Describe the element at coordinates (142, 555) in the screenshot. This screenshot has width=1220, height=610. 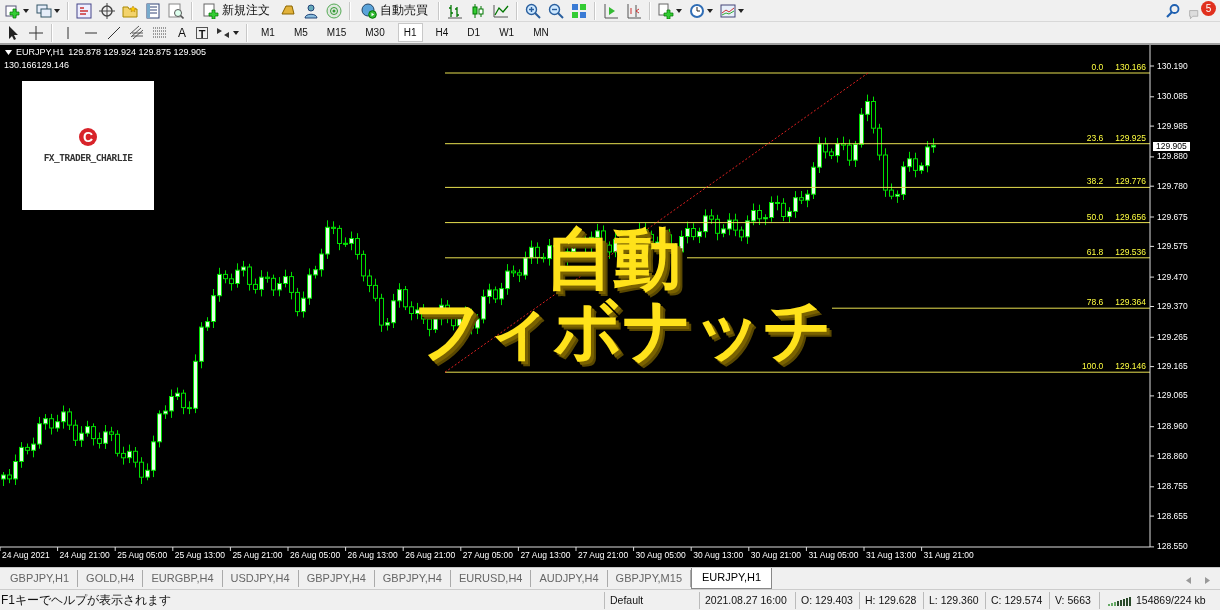
I see `time-axis-label: 25 Aug 05:00` at that location.